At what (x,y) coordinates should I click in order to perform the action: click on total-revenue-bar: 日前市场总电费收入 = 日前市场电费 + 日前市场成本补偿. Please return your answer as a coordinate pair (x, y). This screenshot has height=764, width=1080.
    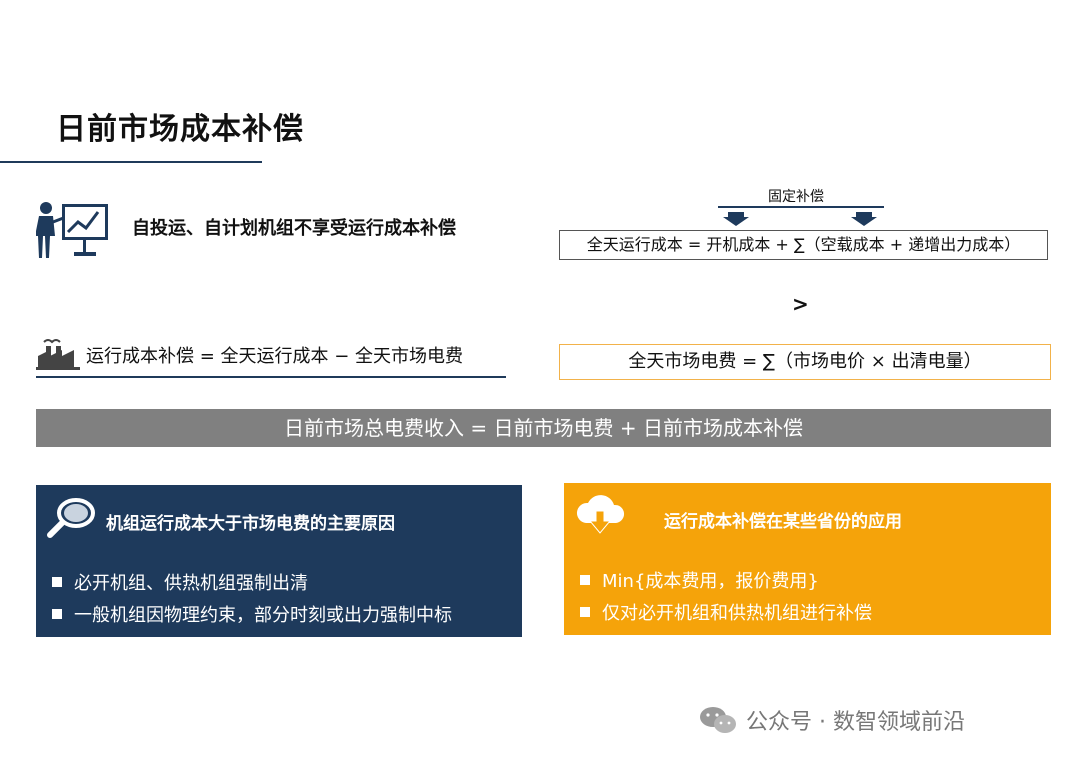
    Looking at the image, I should click on (543, 428).